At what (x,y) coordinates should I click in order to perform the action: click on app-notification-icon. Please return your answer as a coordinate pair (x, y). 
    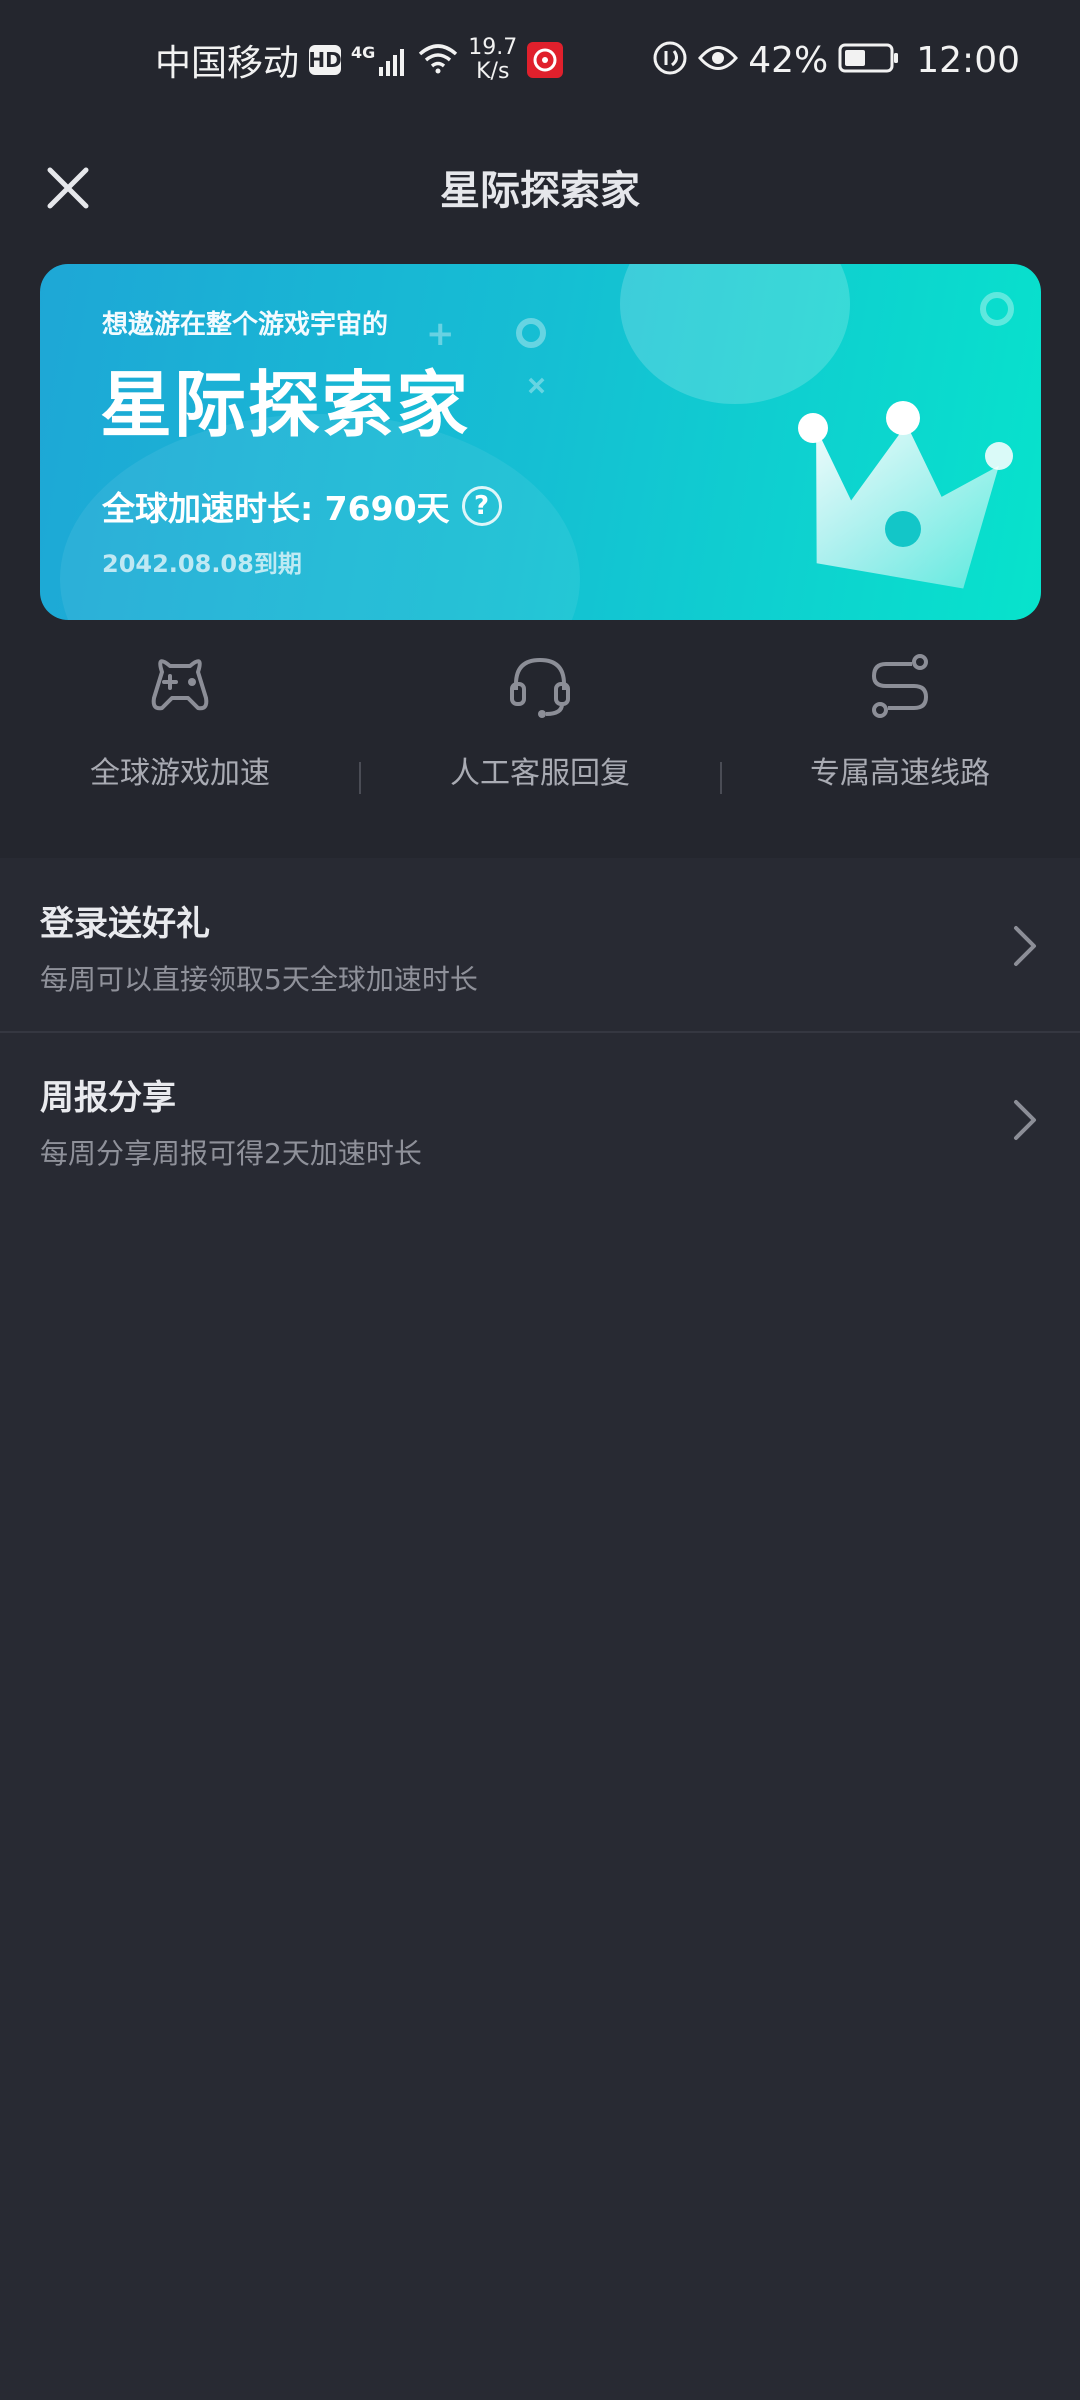
    Looking at the image, I should click on (545, 60).